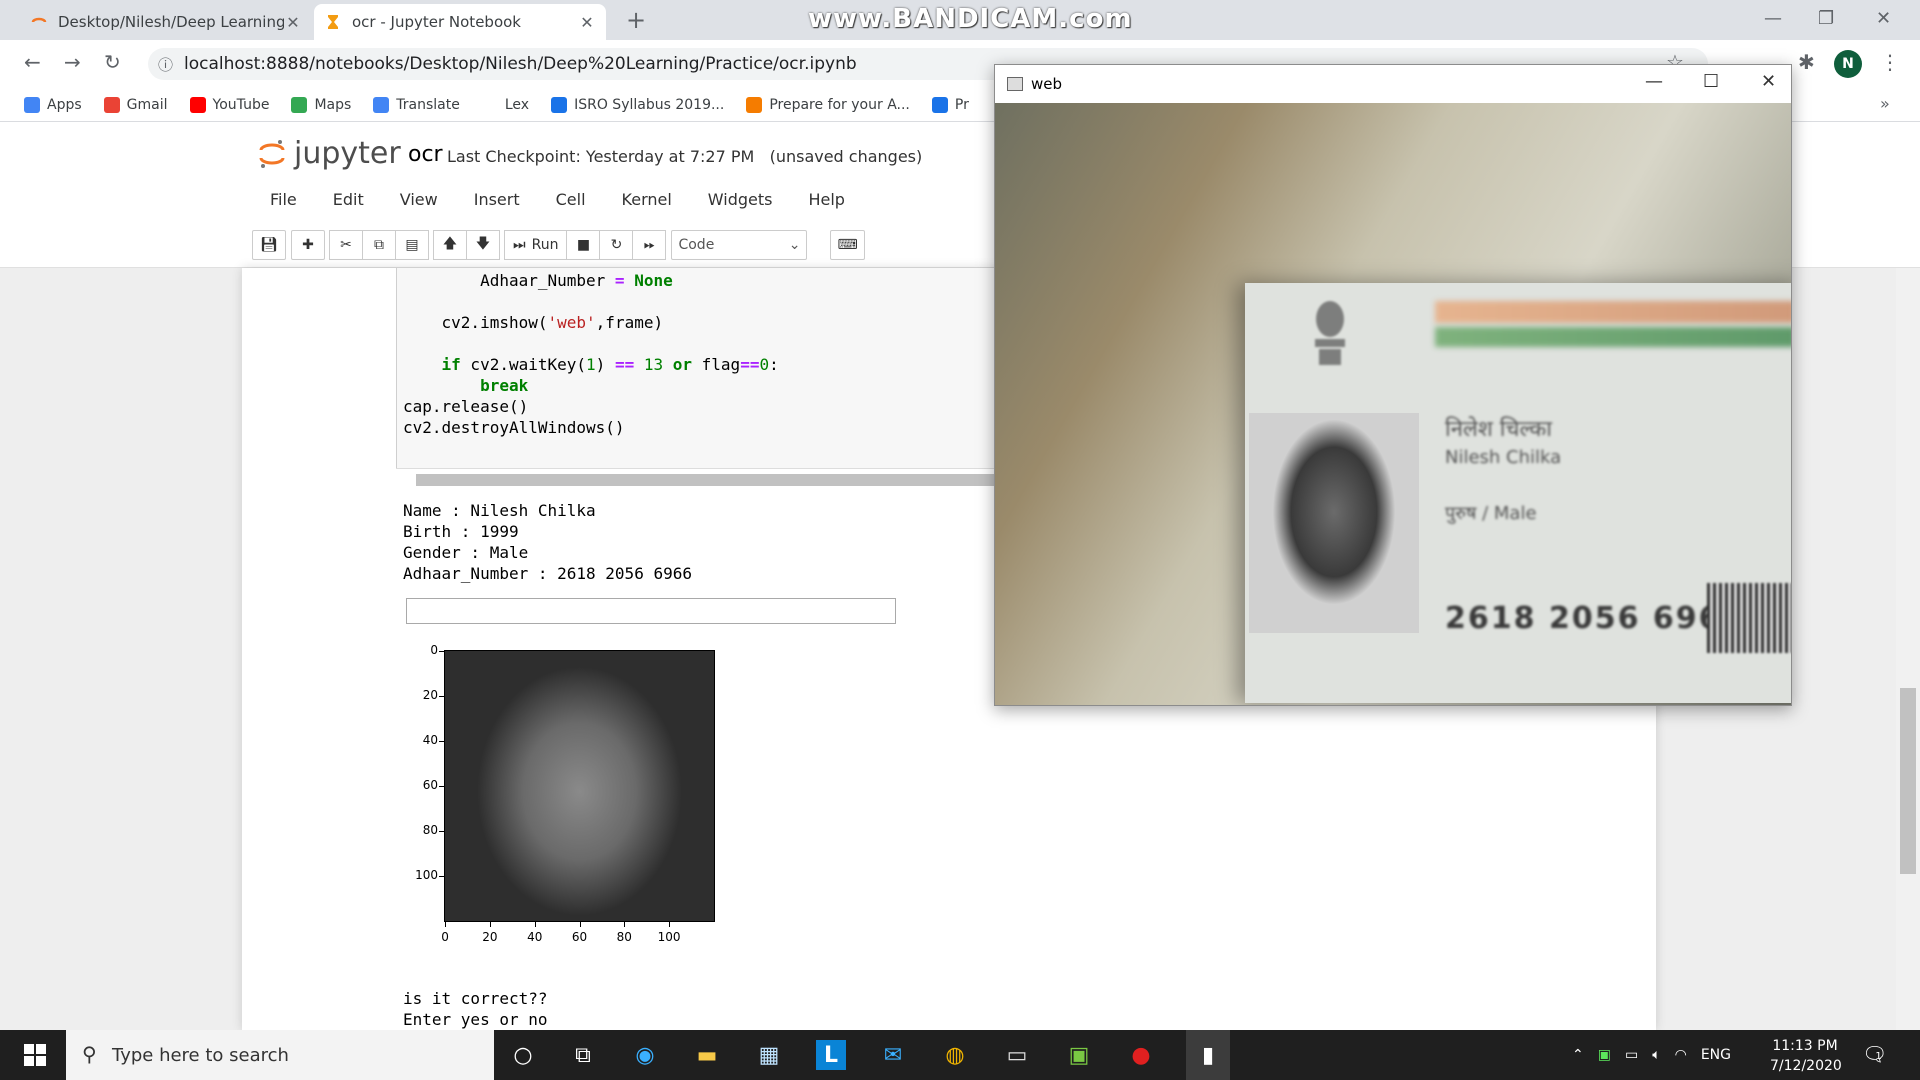 The image size is (1920, 1080). Describe the element at coordinates (147, 104) in the screenshot. I see `bookmark-label: Gmail` at that location.